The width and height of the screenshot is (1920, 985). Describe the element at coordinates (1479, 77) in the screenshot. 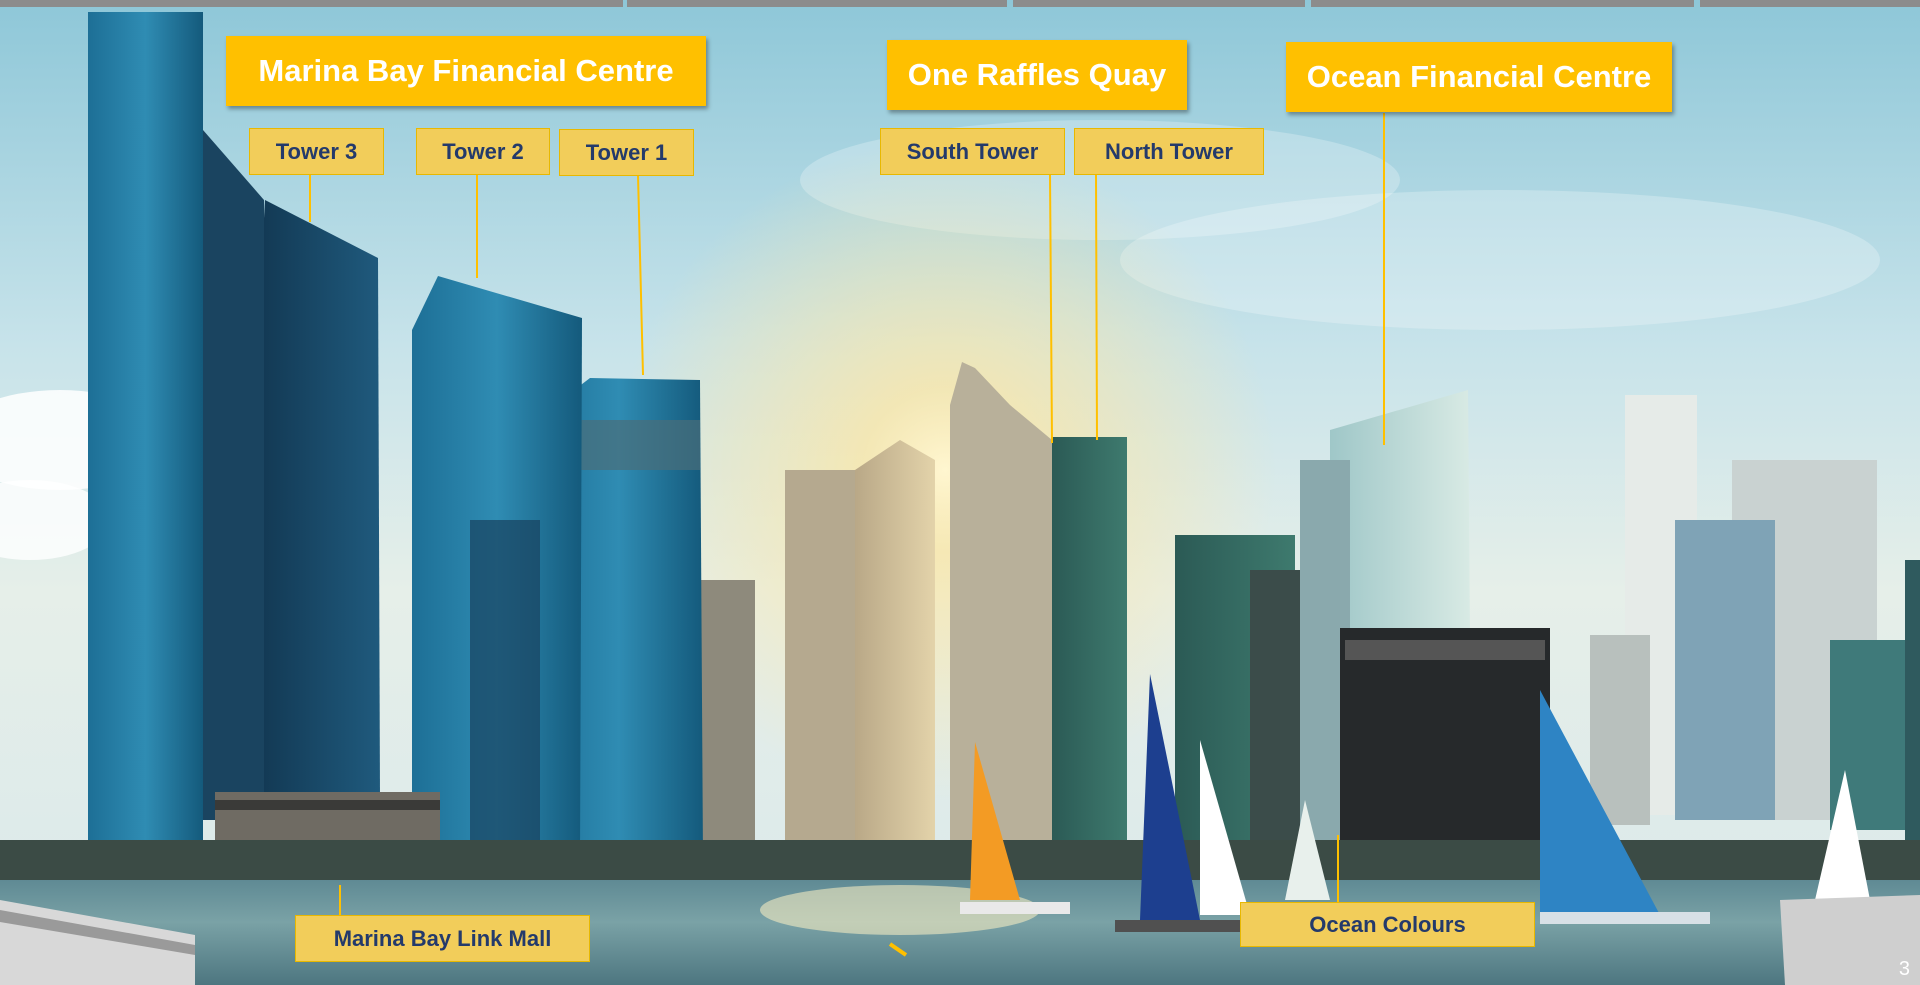

I see `label-ocean-financial-centre: Ocean Financial Centre` at that location.